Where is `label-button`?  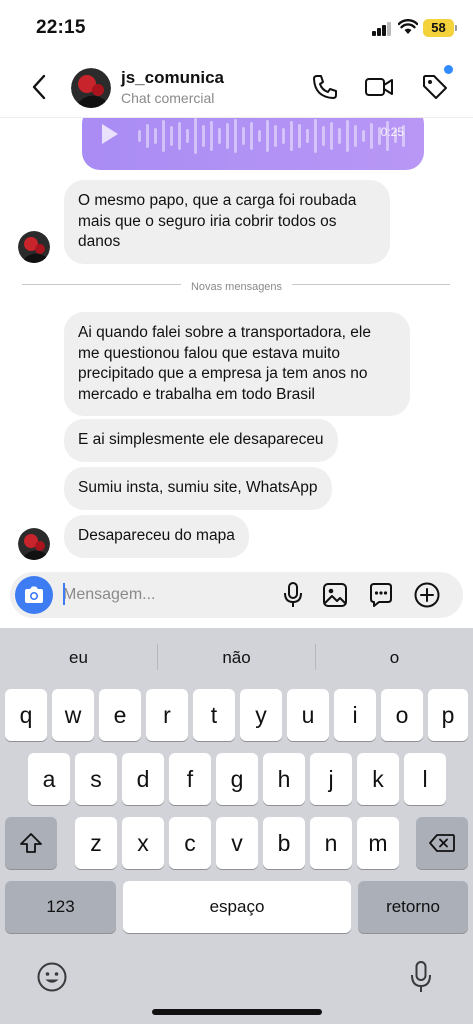 label-button is located at coordinates (435, 87).